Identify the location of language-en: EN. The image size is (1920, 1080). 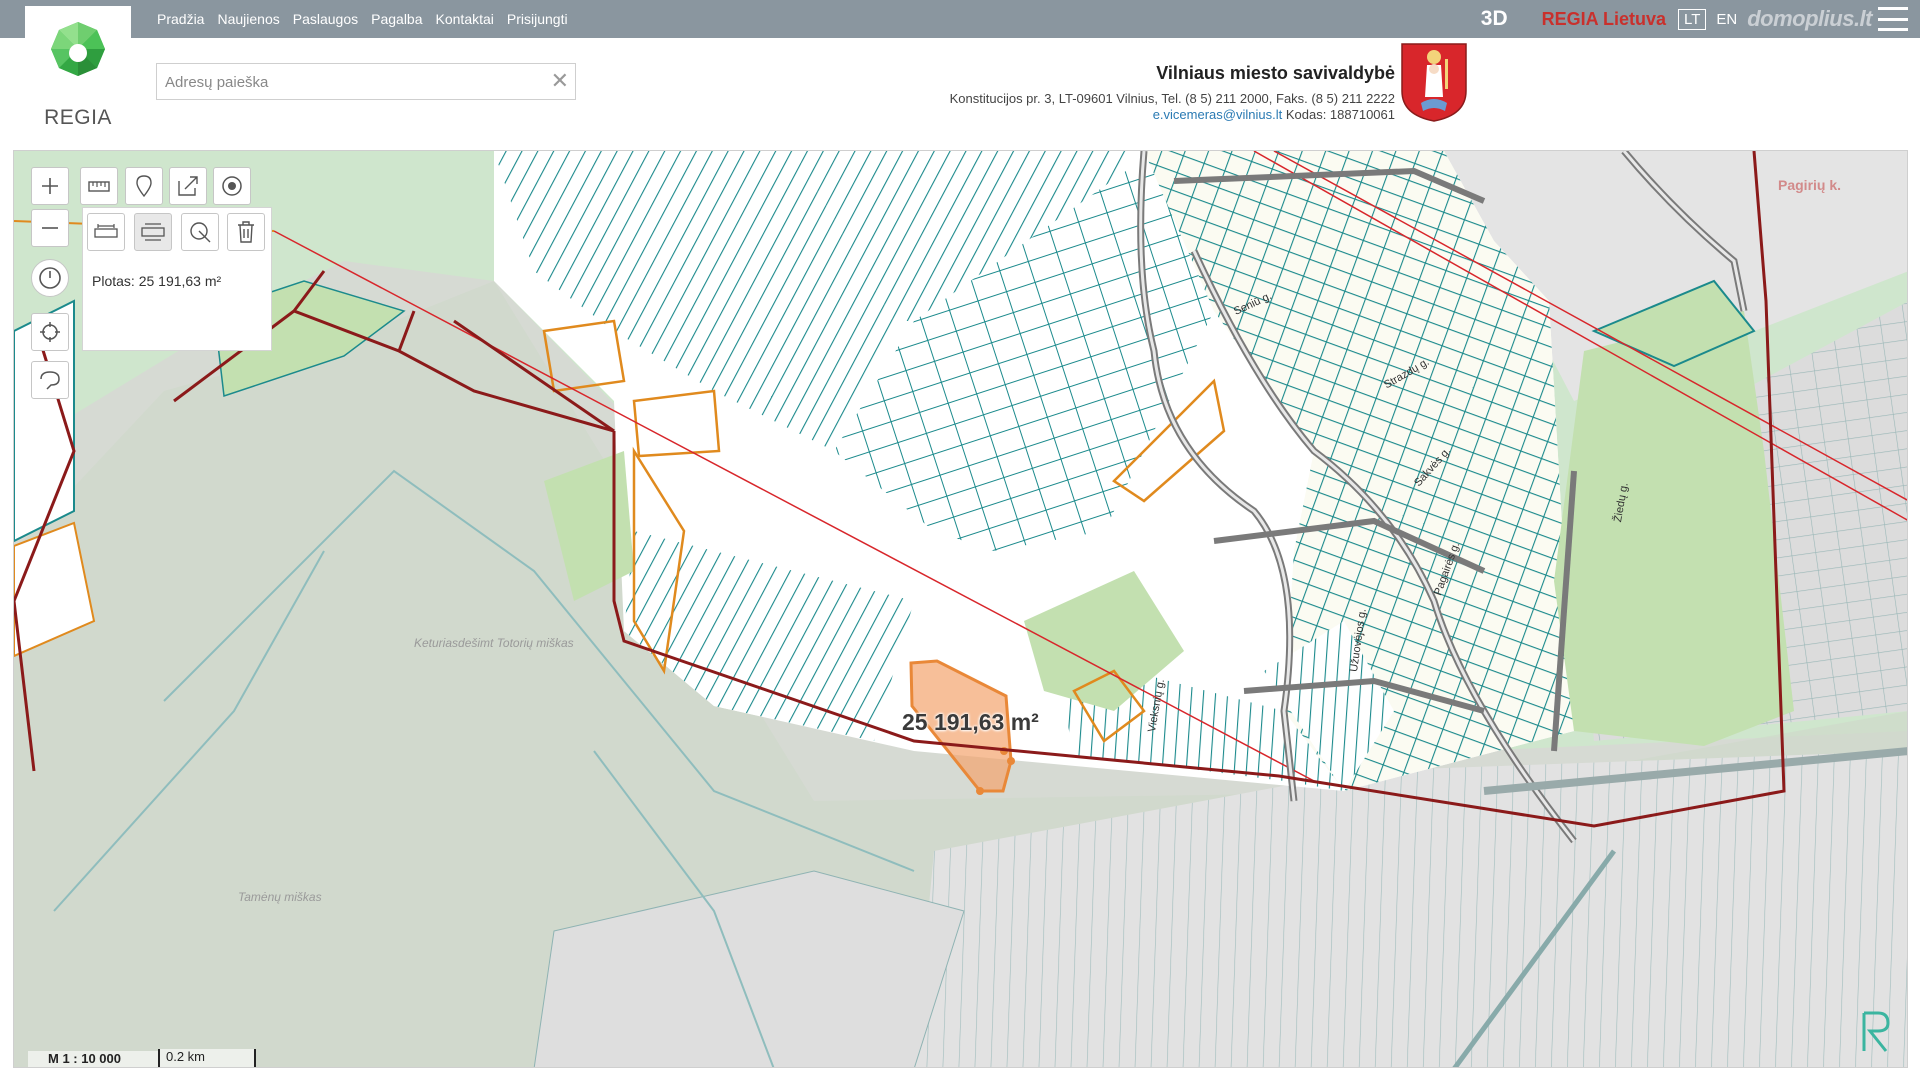
(1726, 19).